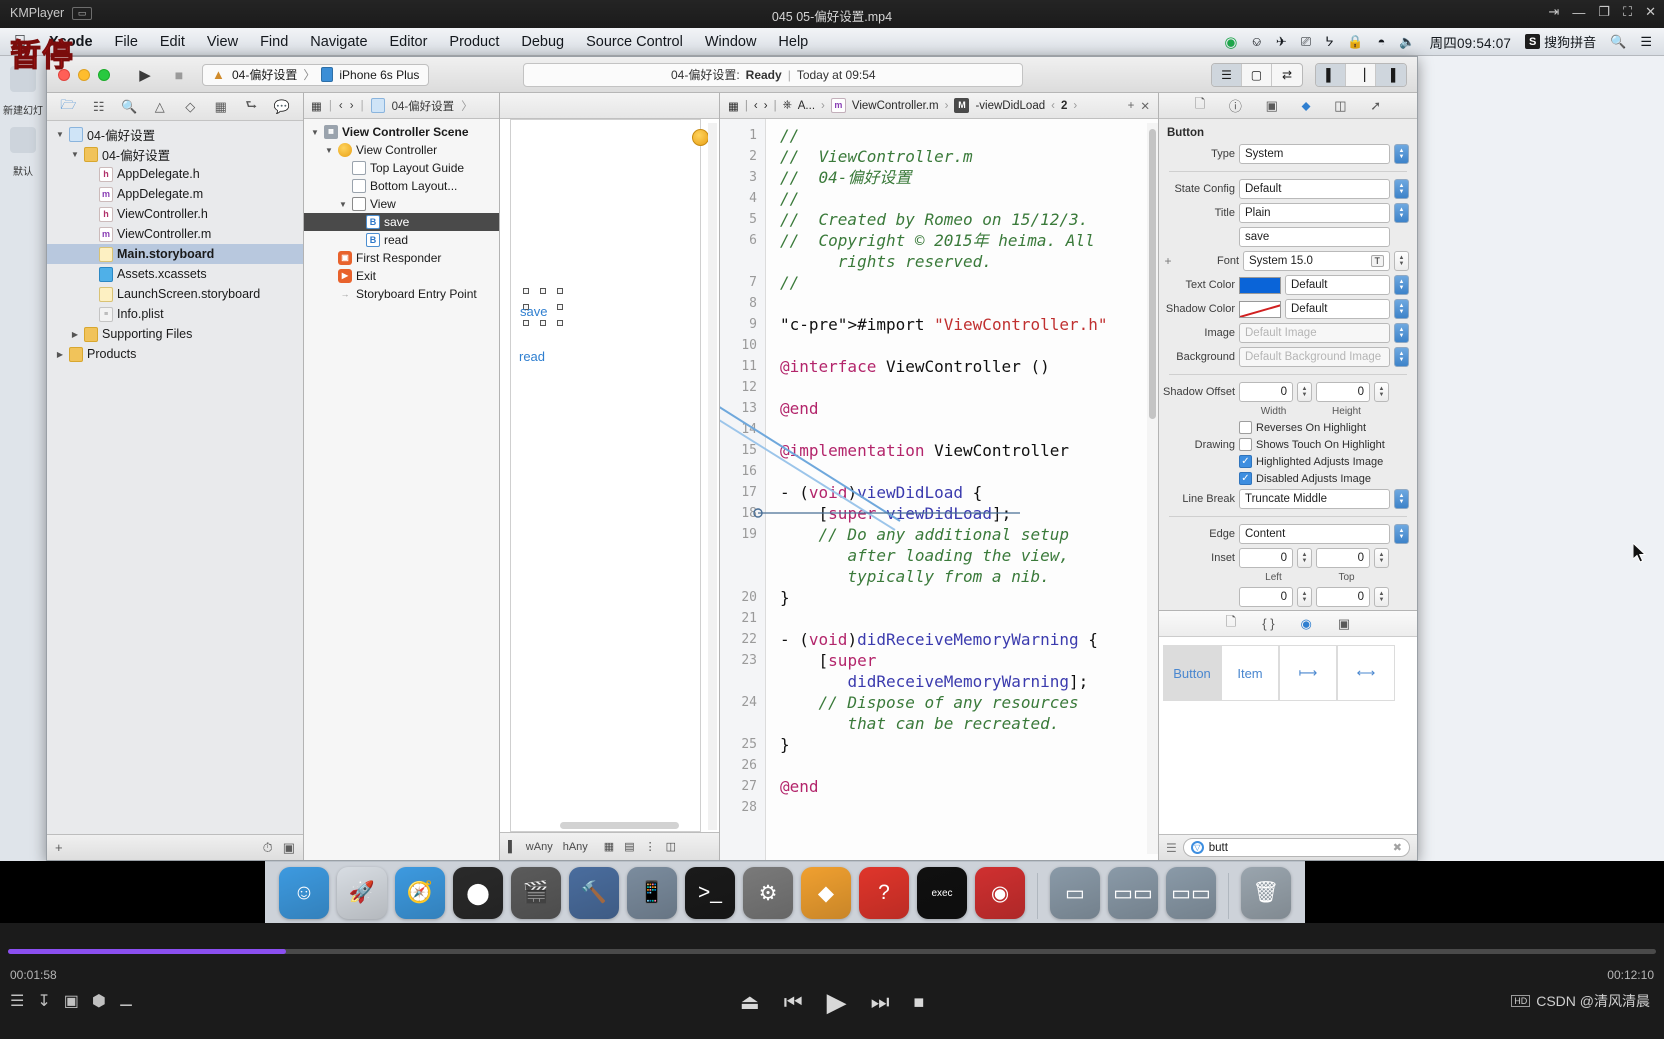 The image size is (1664, 1039). What do you see at coordinates (251, 107) in the screenshot?
I see `breakpoint-icon: ⮑` at bounding box center [251, 107].